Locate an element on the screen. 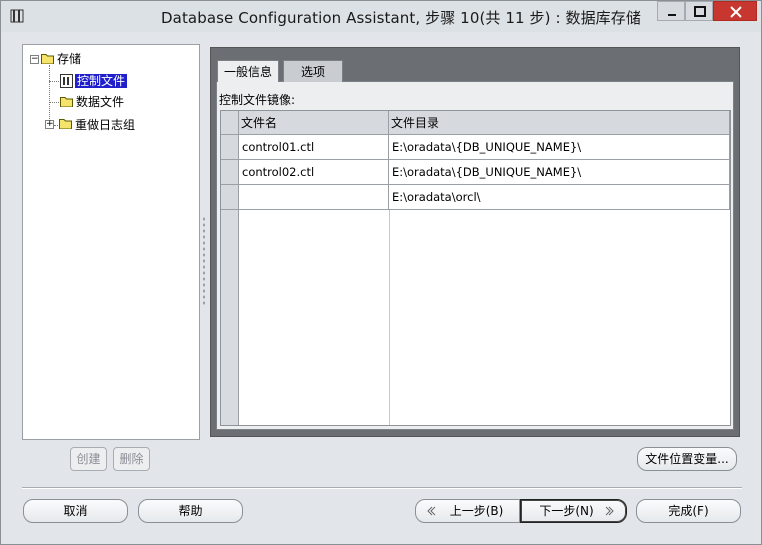 This screenshot has width=762, height=545. collapse-icon: − is located at coordinates (34, 59).